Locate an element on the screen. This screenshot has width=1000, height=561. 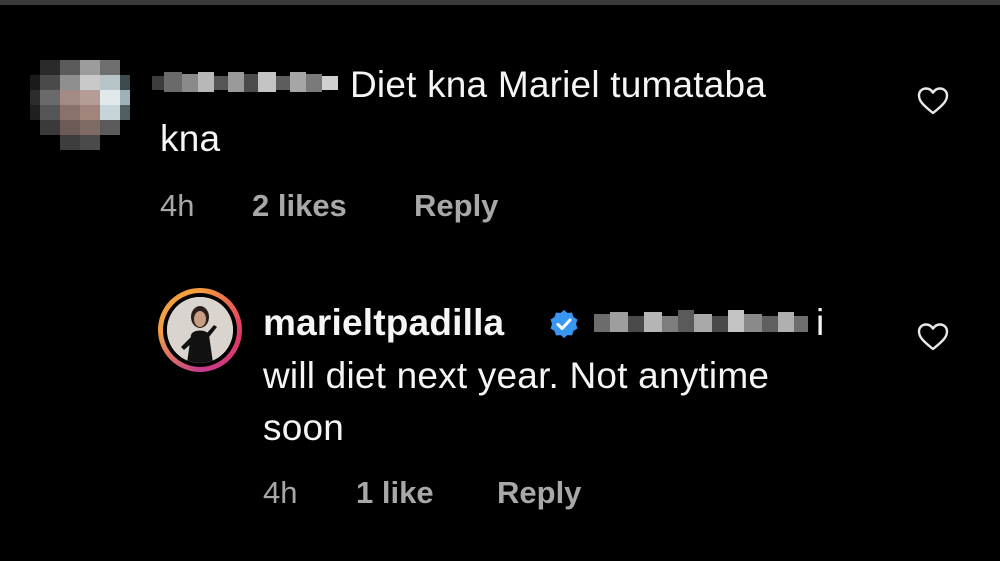
comment-likes-count: 2 likes is located at coordinates (299, 206).